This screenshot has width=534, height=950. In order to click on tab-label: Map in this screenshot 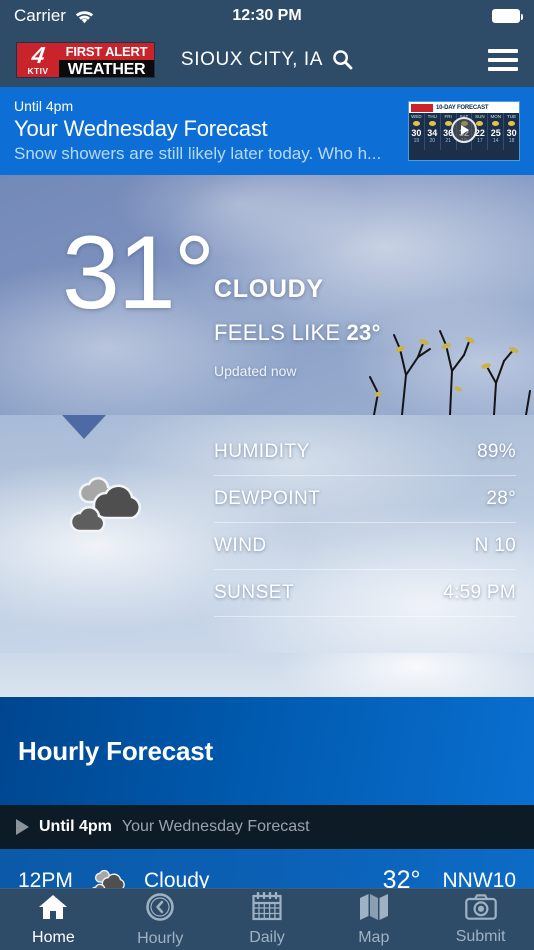, I will do `click(374, 937)`.